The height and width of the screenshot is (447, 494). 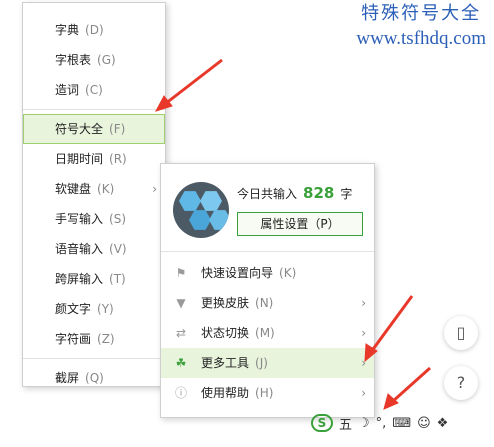 I want to click on watermark-url: www.tsfhdq.com, so click(x=421, y=38).